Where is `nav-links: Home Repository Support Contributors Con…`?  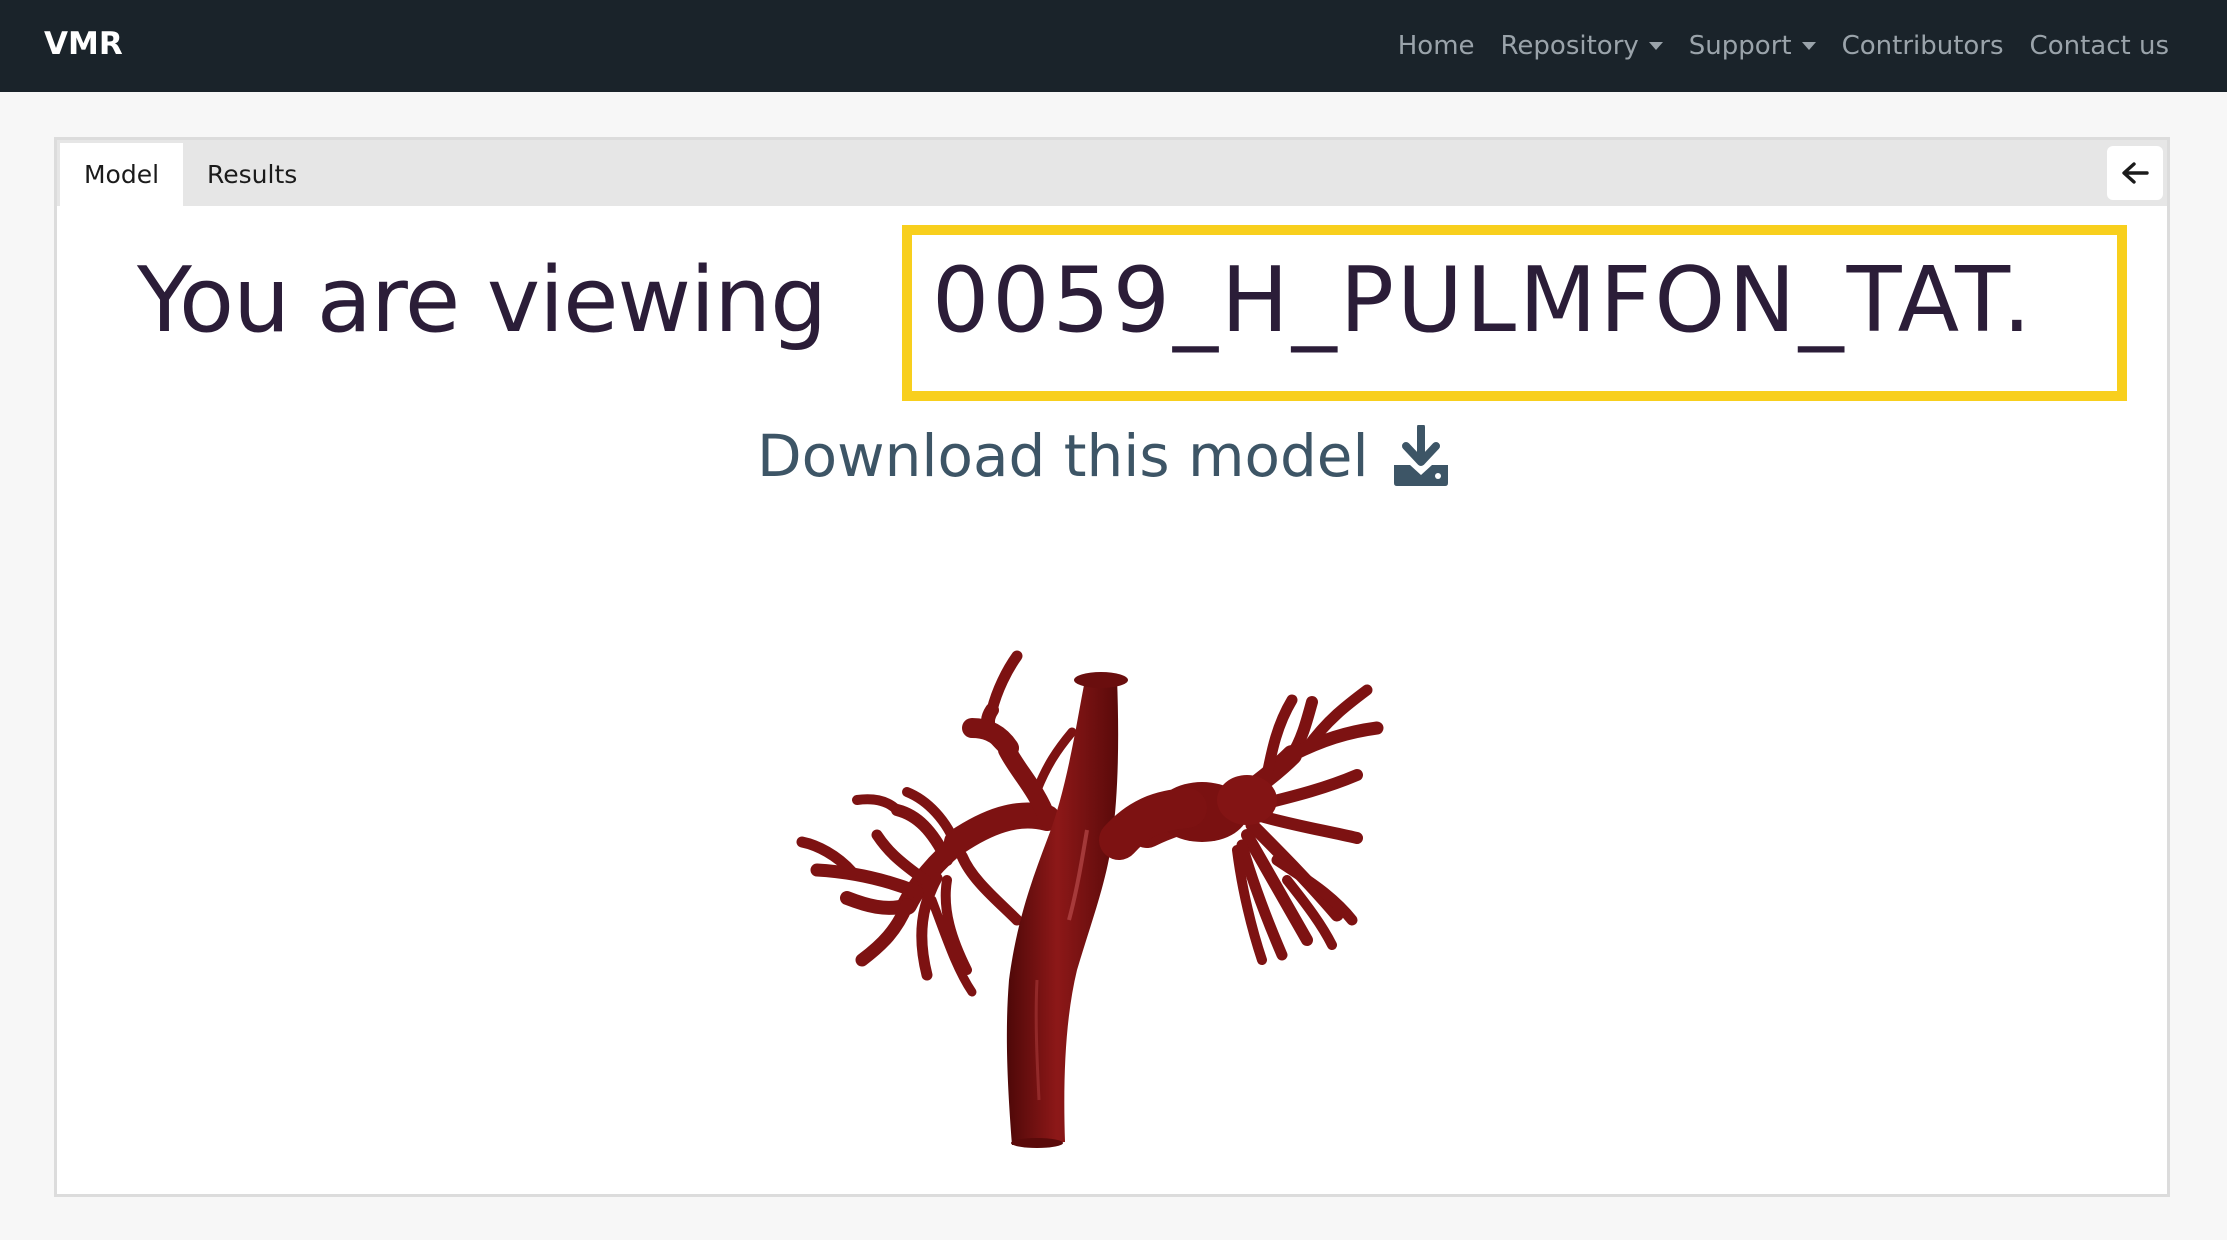
nav-links: Home Repository Support Contributors Con… is located at coordinates (1783, 46).